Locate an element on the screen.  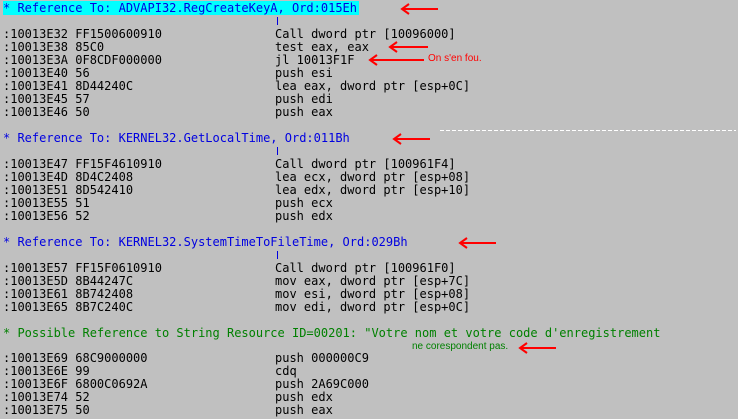
row-address: :10013E65 8B7C240C is located at coordinates (68, 307).